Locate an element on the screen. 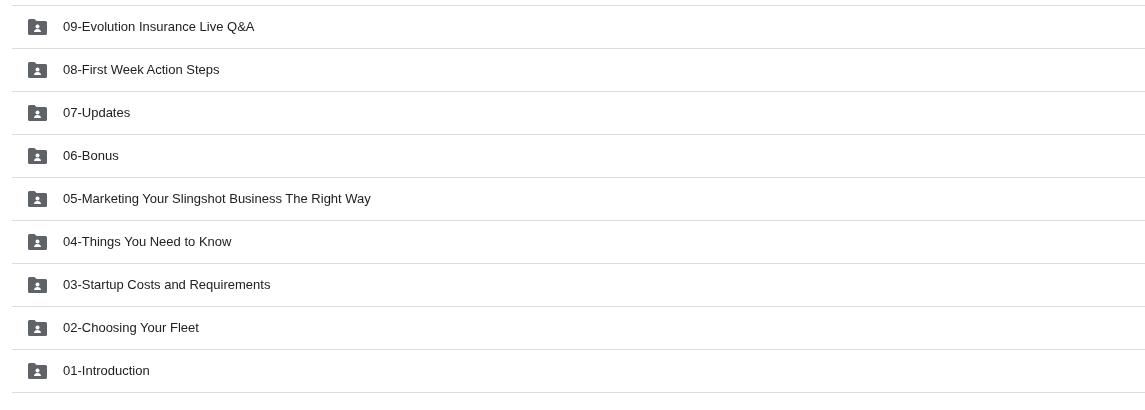 The image size is (1145, 410). folder-row: 04-Things You Need to Know is located at coordinates (578, 242).